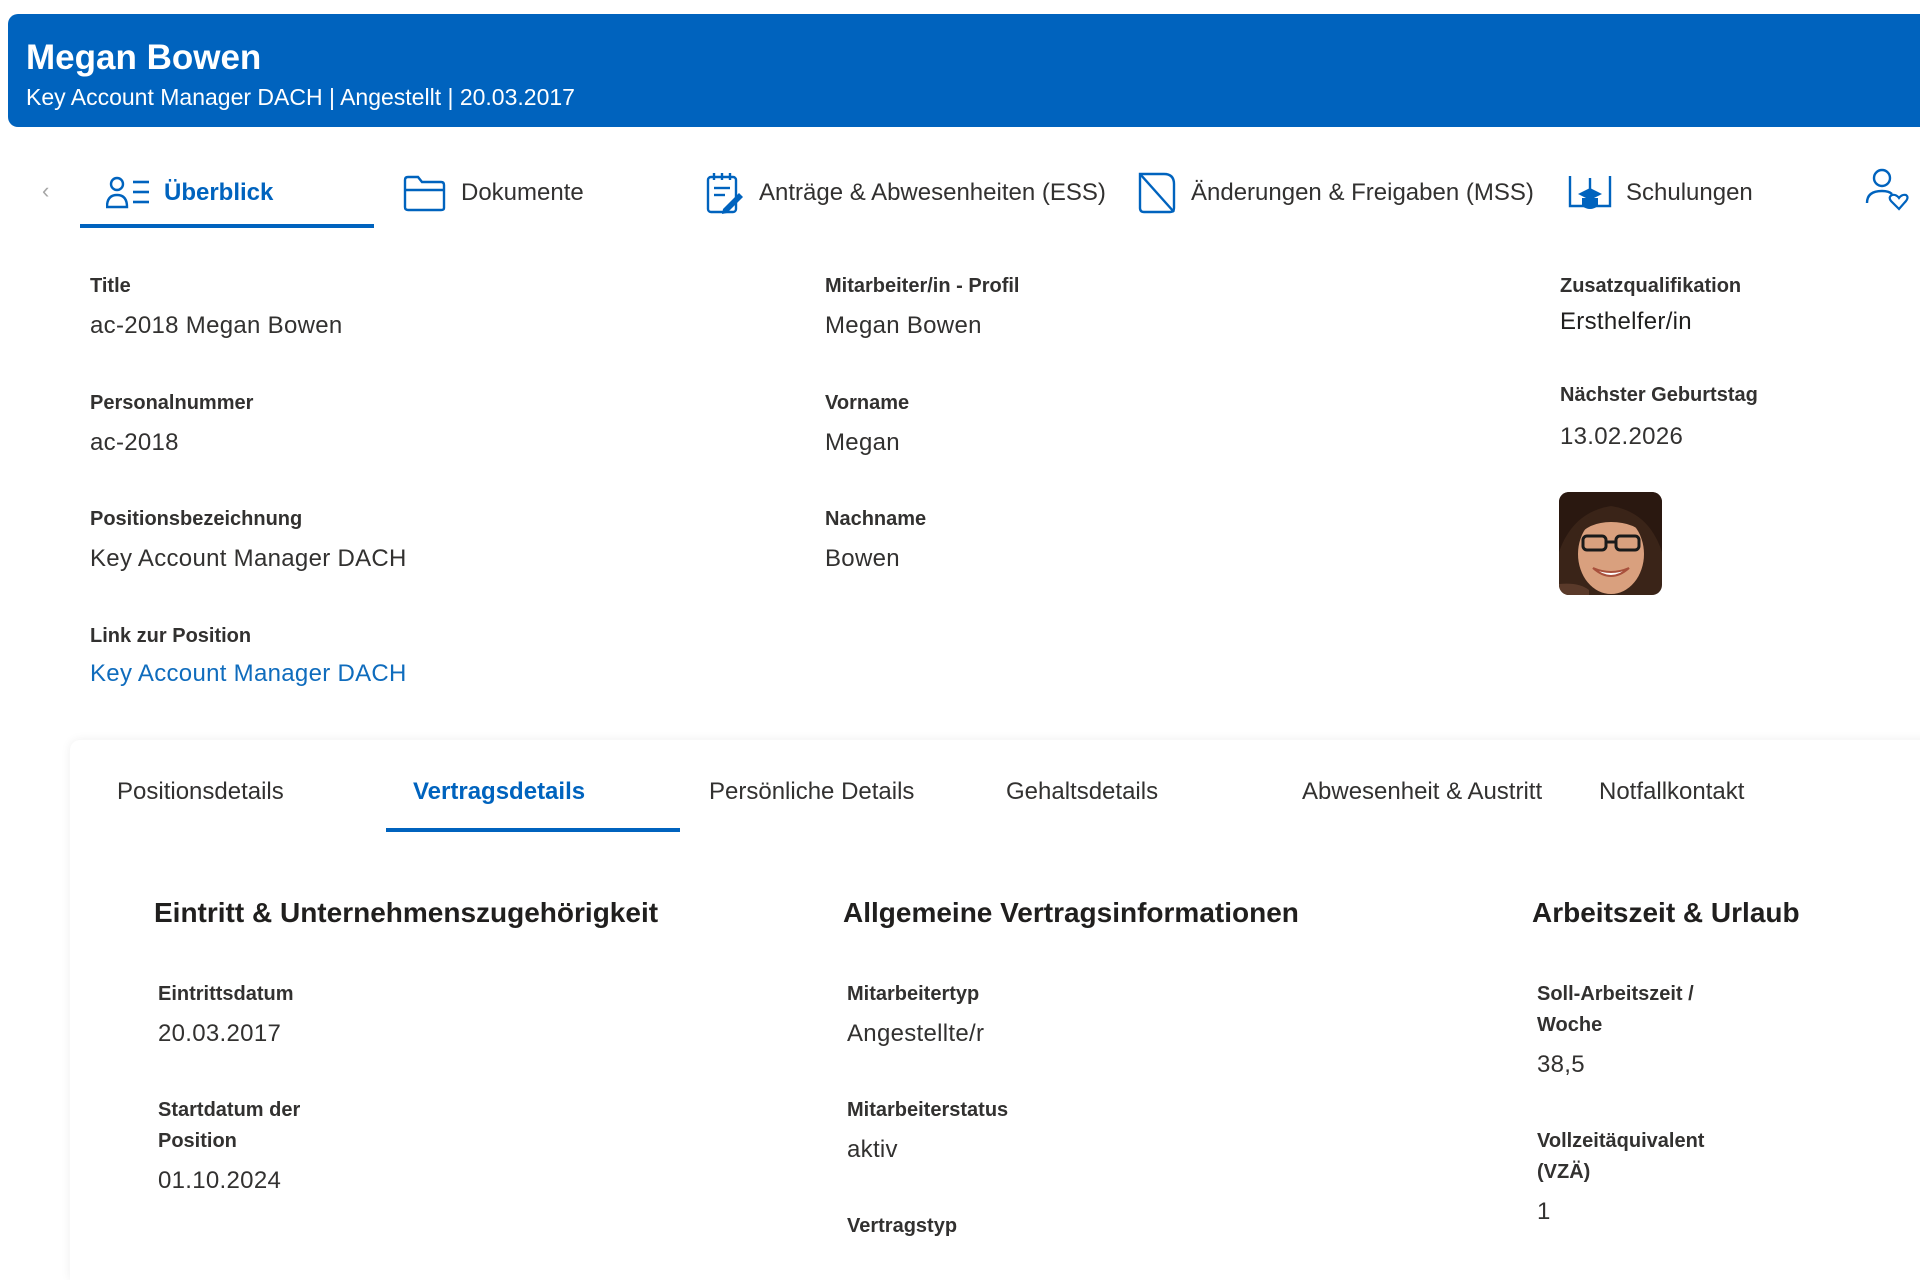  I want to click on field-mitarbeiterstatus: Mitarbeiterstatus aktiv, so click(927, 1129).